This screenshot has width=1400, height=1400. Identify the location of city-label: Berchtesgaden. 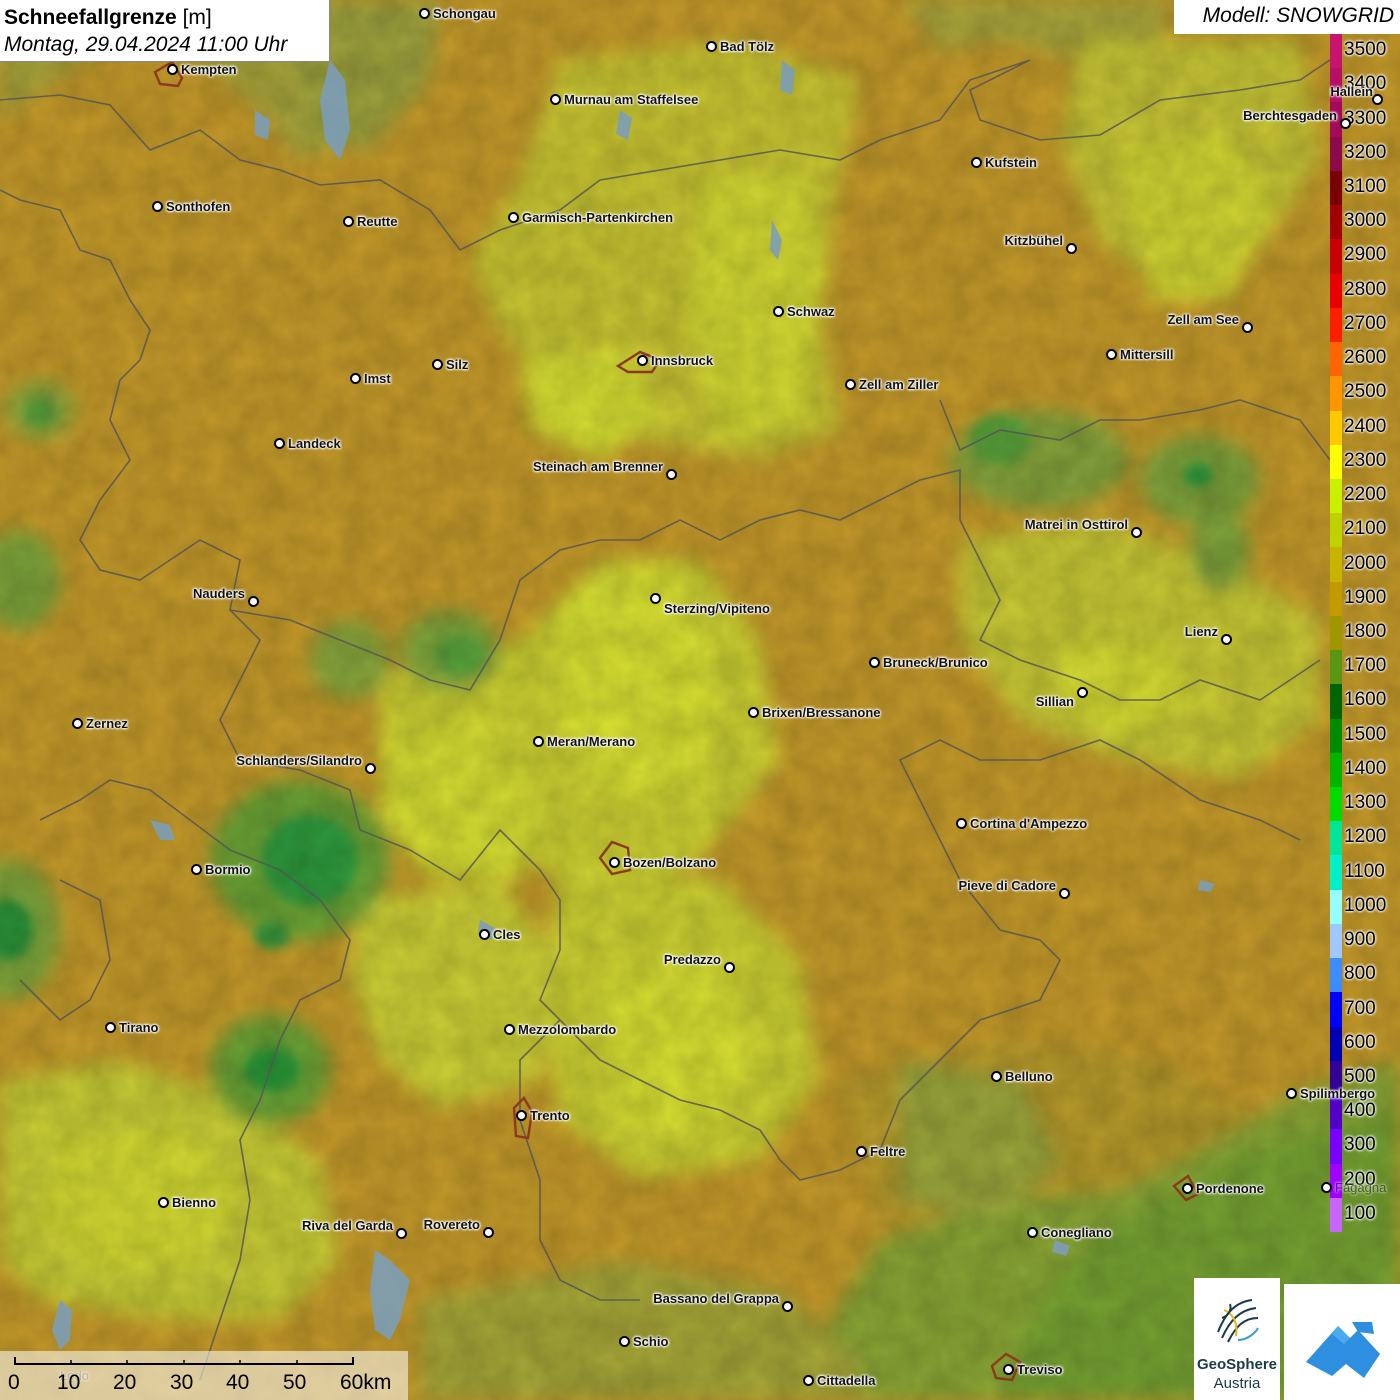
(1290, 115).